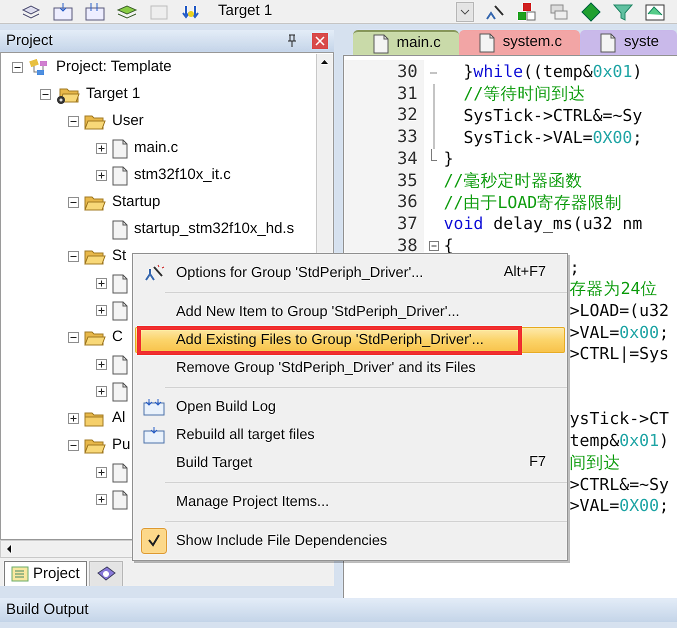  What do you see at coordinates (513, 181) in the screenshot?
I see `code-line: //毫秒定时器函数` at bounding box center [513, 181].